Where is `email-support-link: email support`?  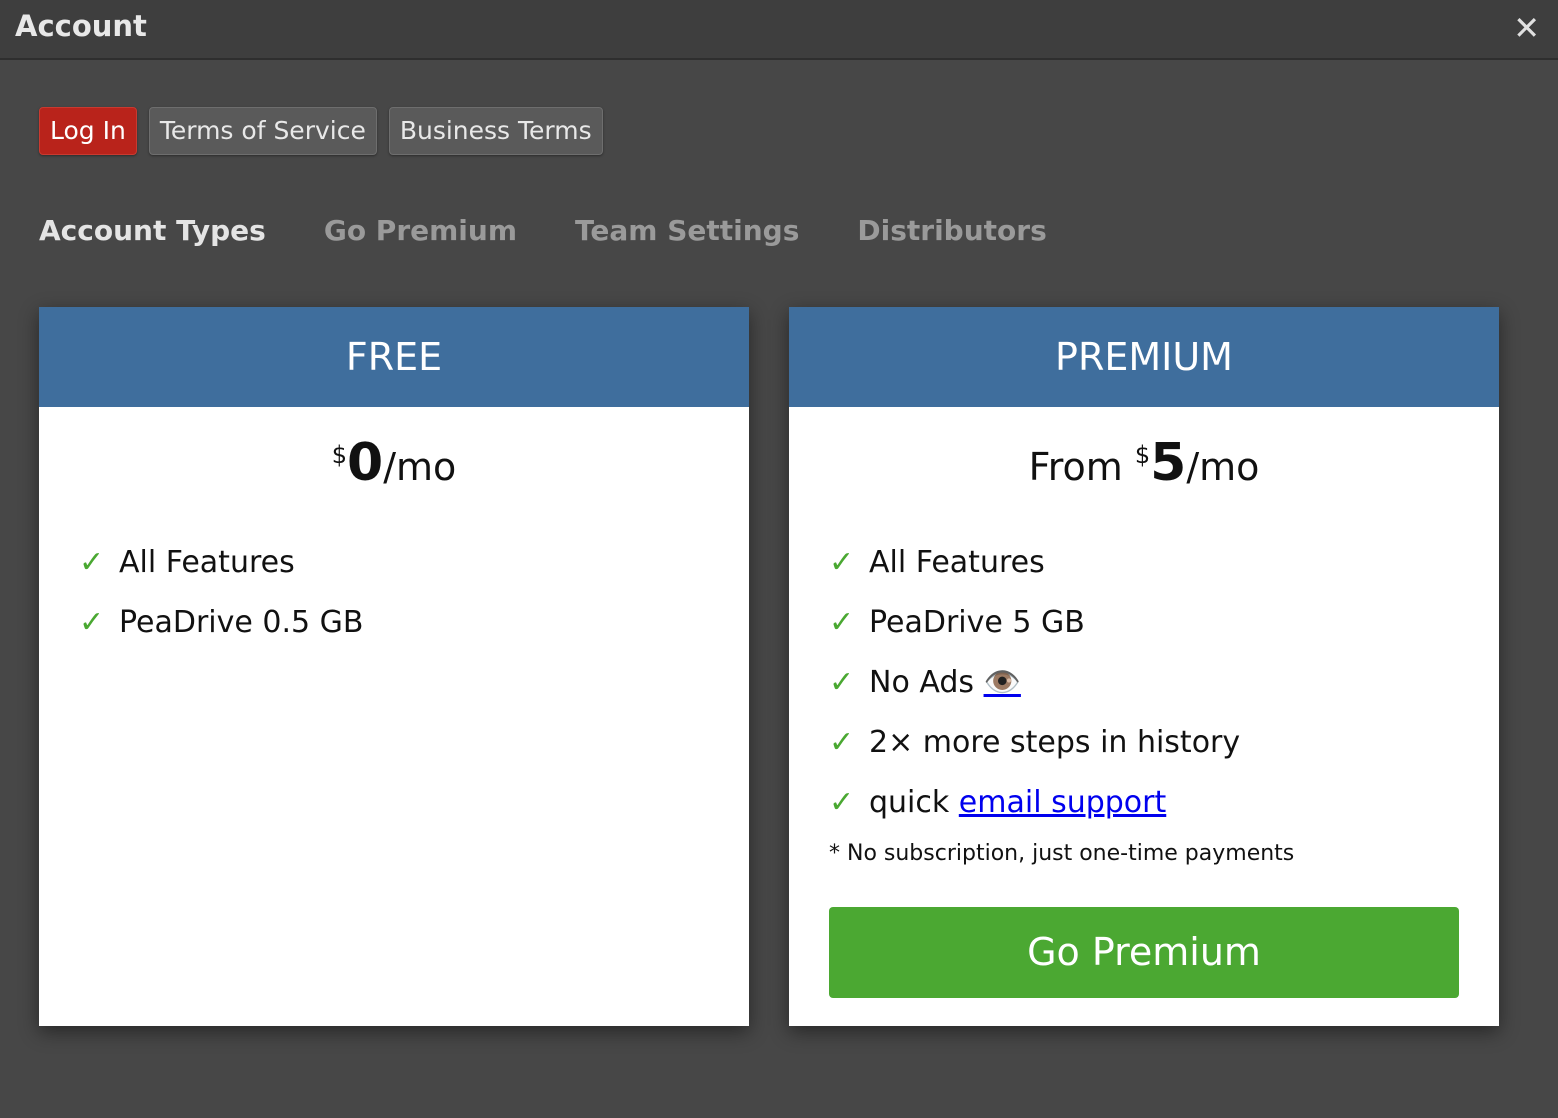
email-support-link: email support is located at coordinates (1062, 803).